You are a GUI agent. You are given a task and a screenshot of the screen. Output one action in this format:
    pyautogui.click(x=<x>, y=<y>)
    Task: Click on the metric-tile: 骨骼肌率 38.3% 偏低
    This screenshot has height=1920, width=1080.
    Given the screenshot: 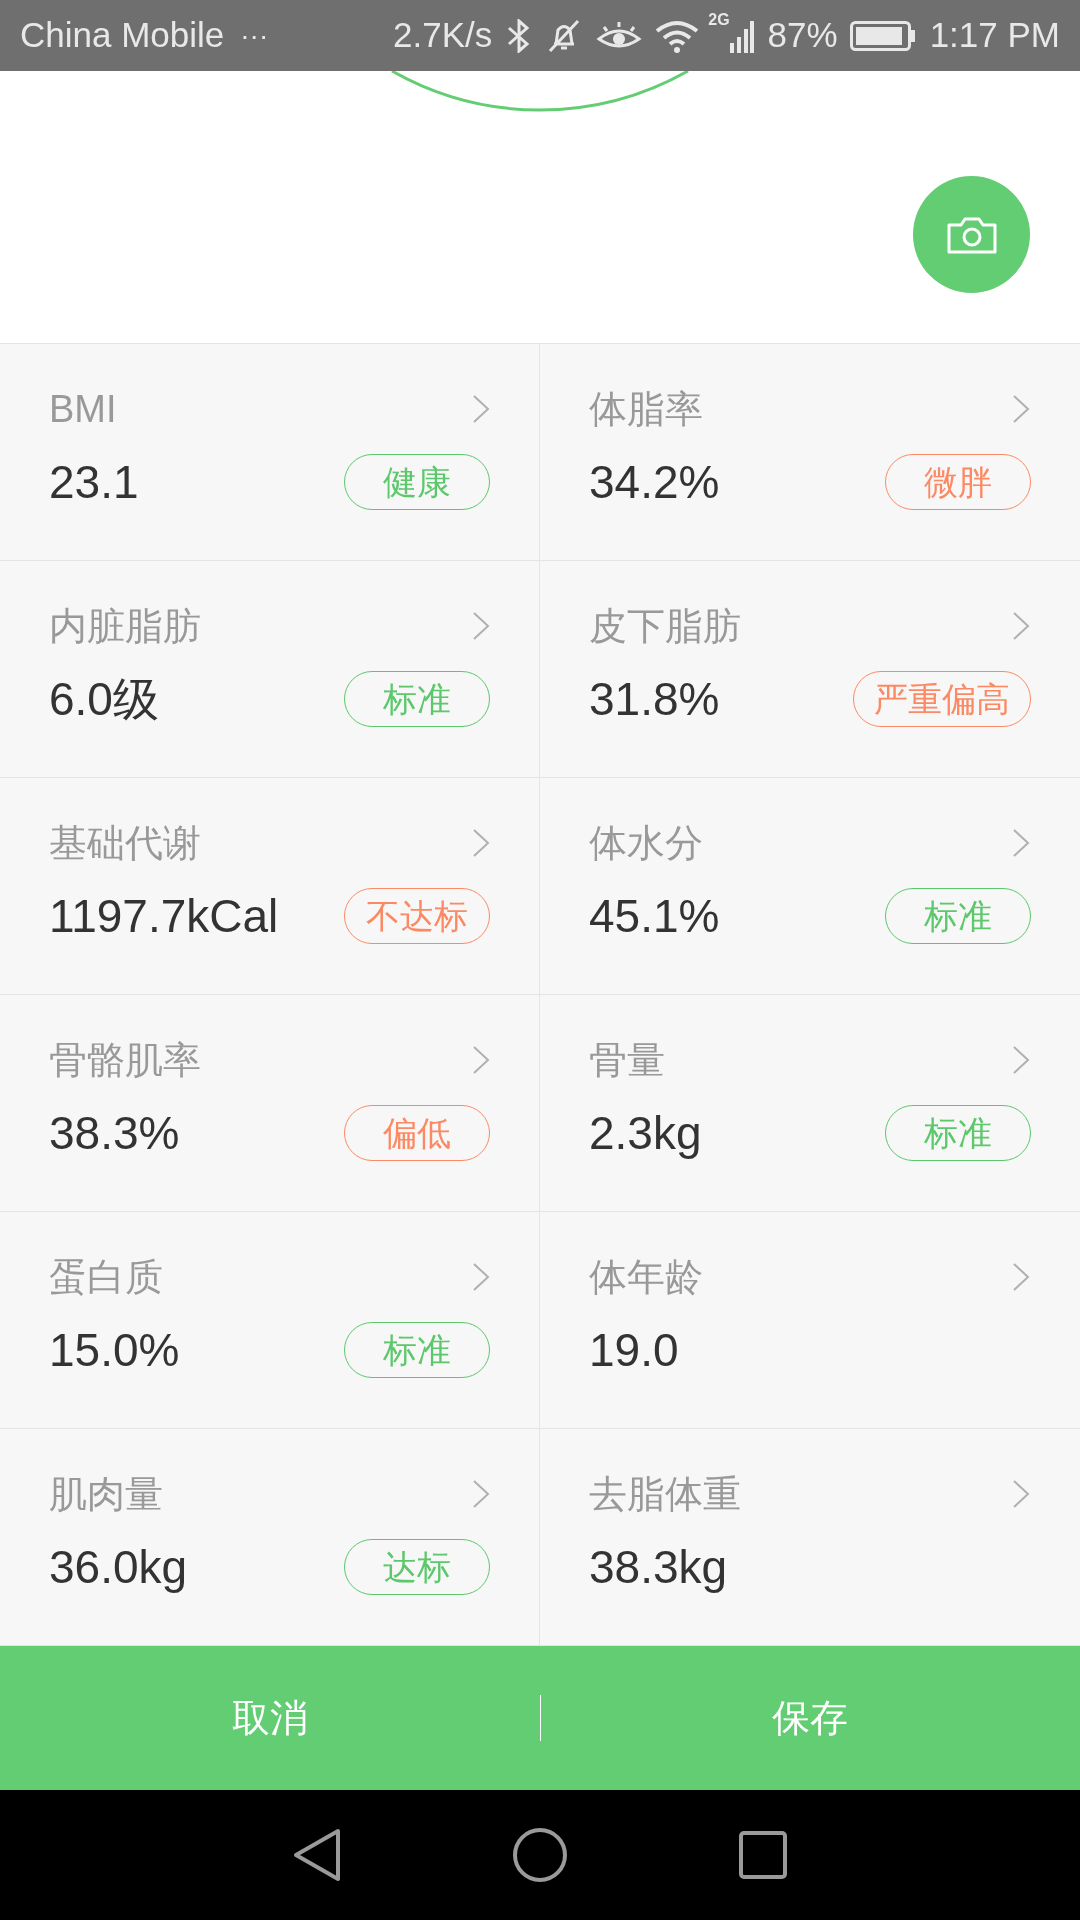 What is the action you would take?
    pyautogui.click(x=270, y=1103)
    